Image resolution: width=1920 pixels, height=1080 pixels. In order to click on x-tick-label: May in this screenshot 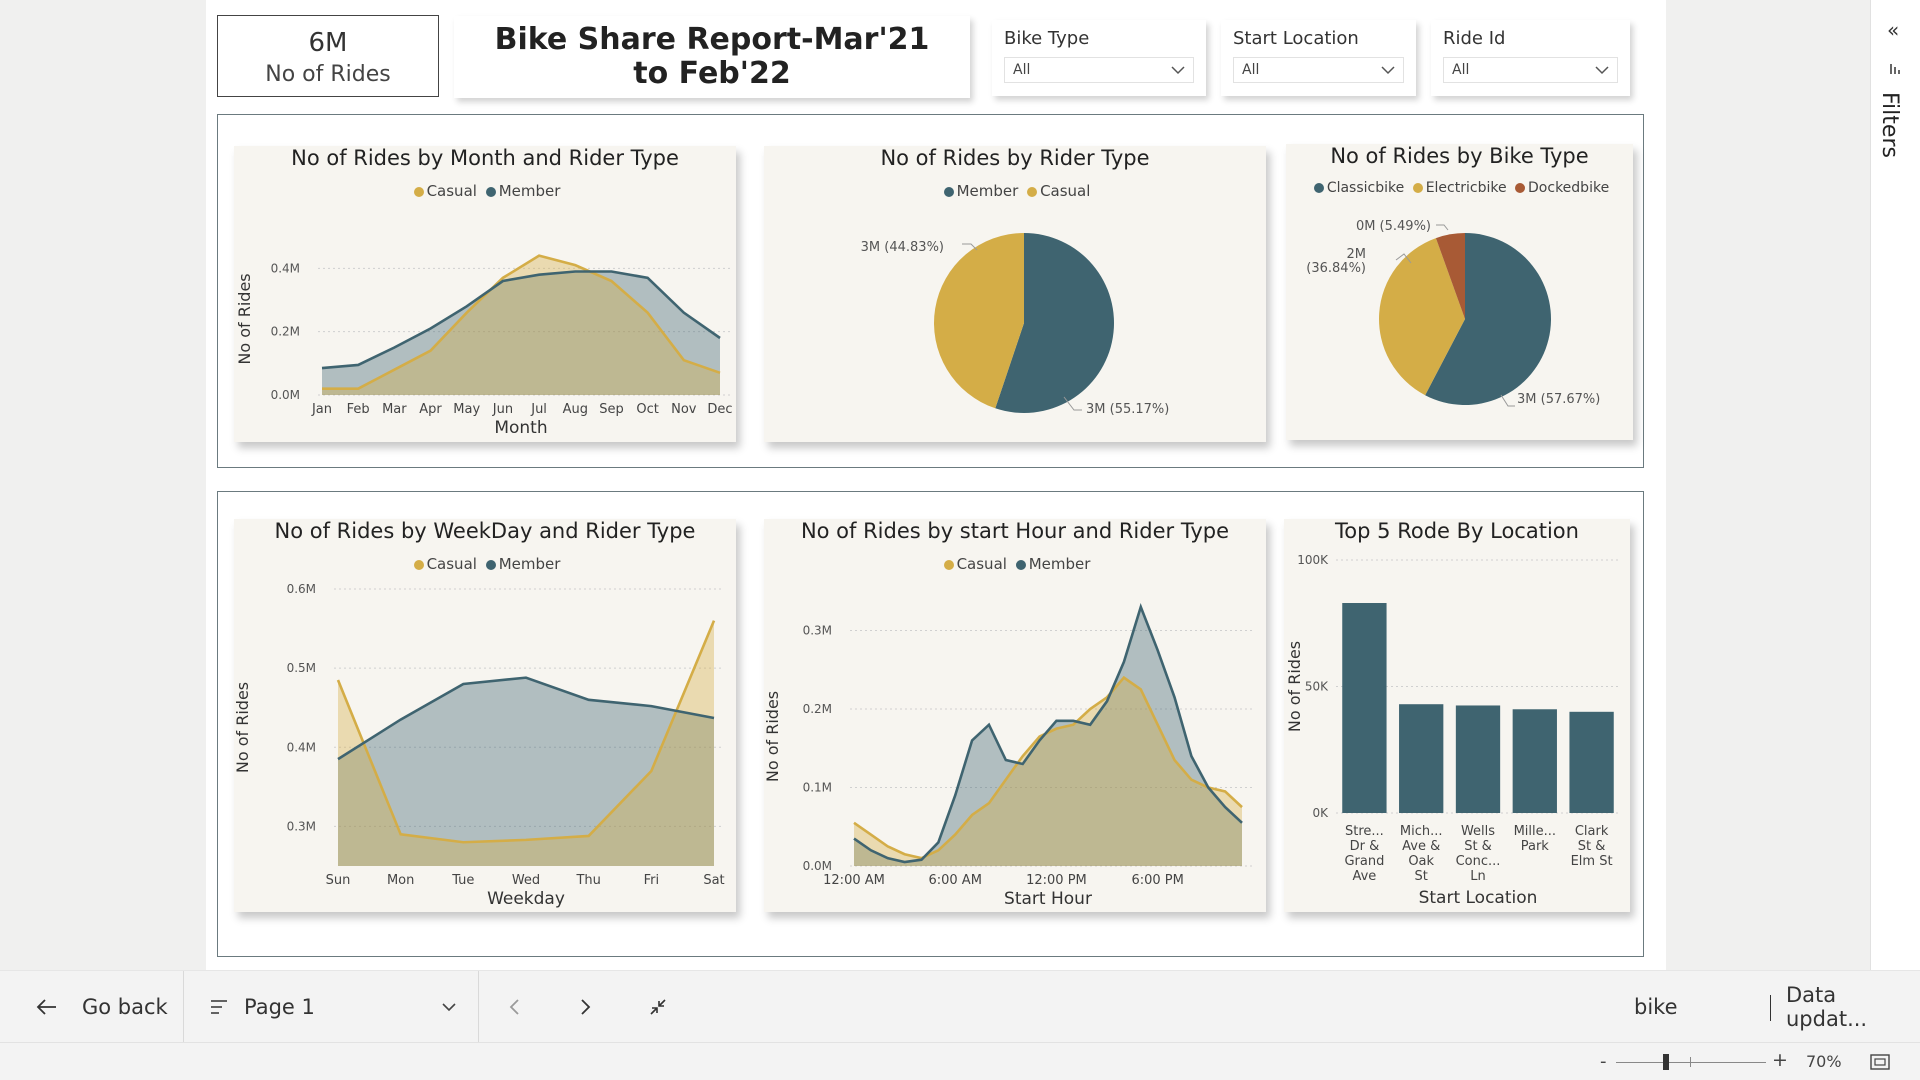, I will do `click(466, 409)`.